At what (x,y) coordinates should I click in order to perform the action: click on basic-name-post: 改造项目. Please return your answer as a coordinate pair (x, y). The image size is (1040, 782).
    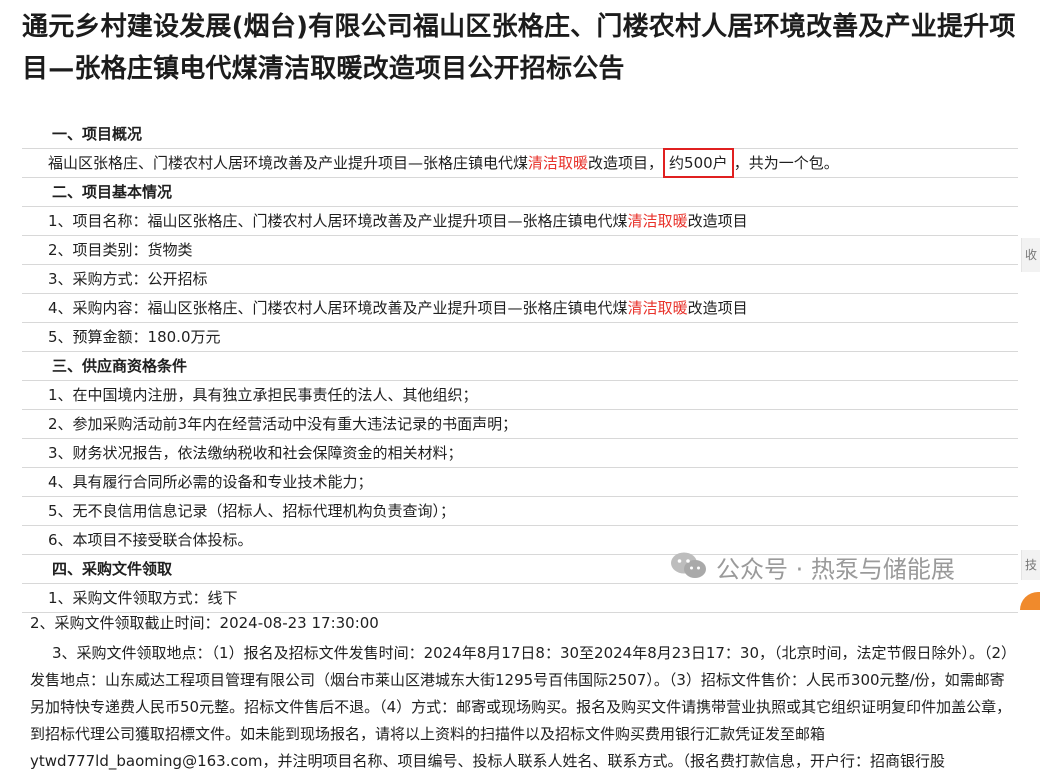
    Looking at the image, I should click on (717, 221).